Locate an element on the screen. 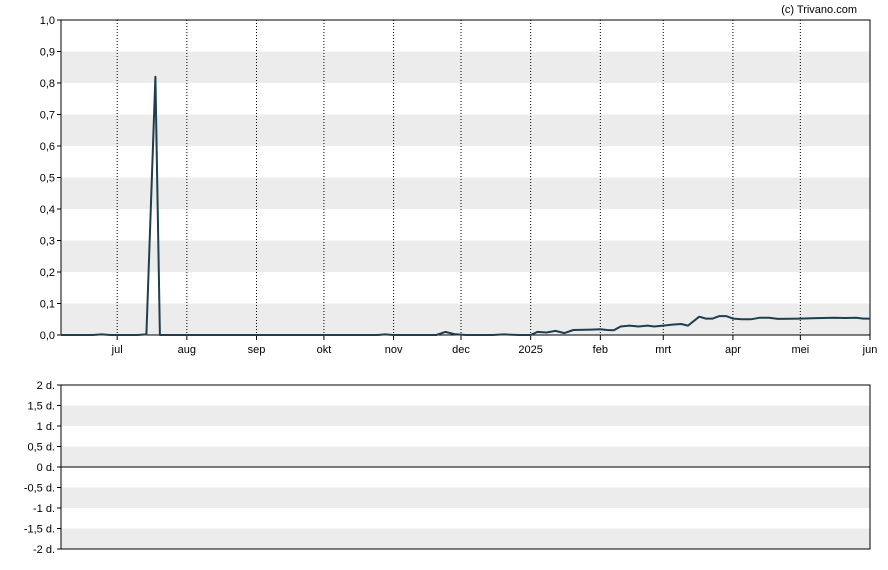 Image resolution: width=888 pixels, height=570 pixels. x-tick-label: mei is located at coordinates (800, 350).